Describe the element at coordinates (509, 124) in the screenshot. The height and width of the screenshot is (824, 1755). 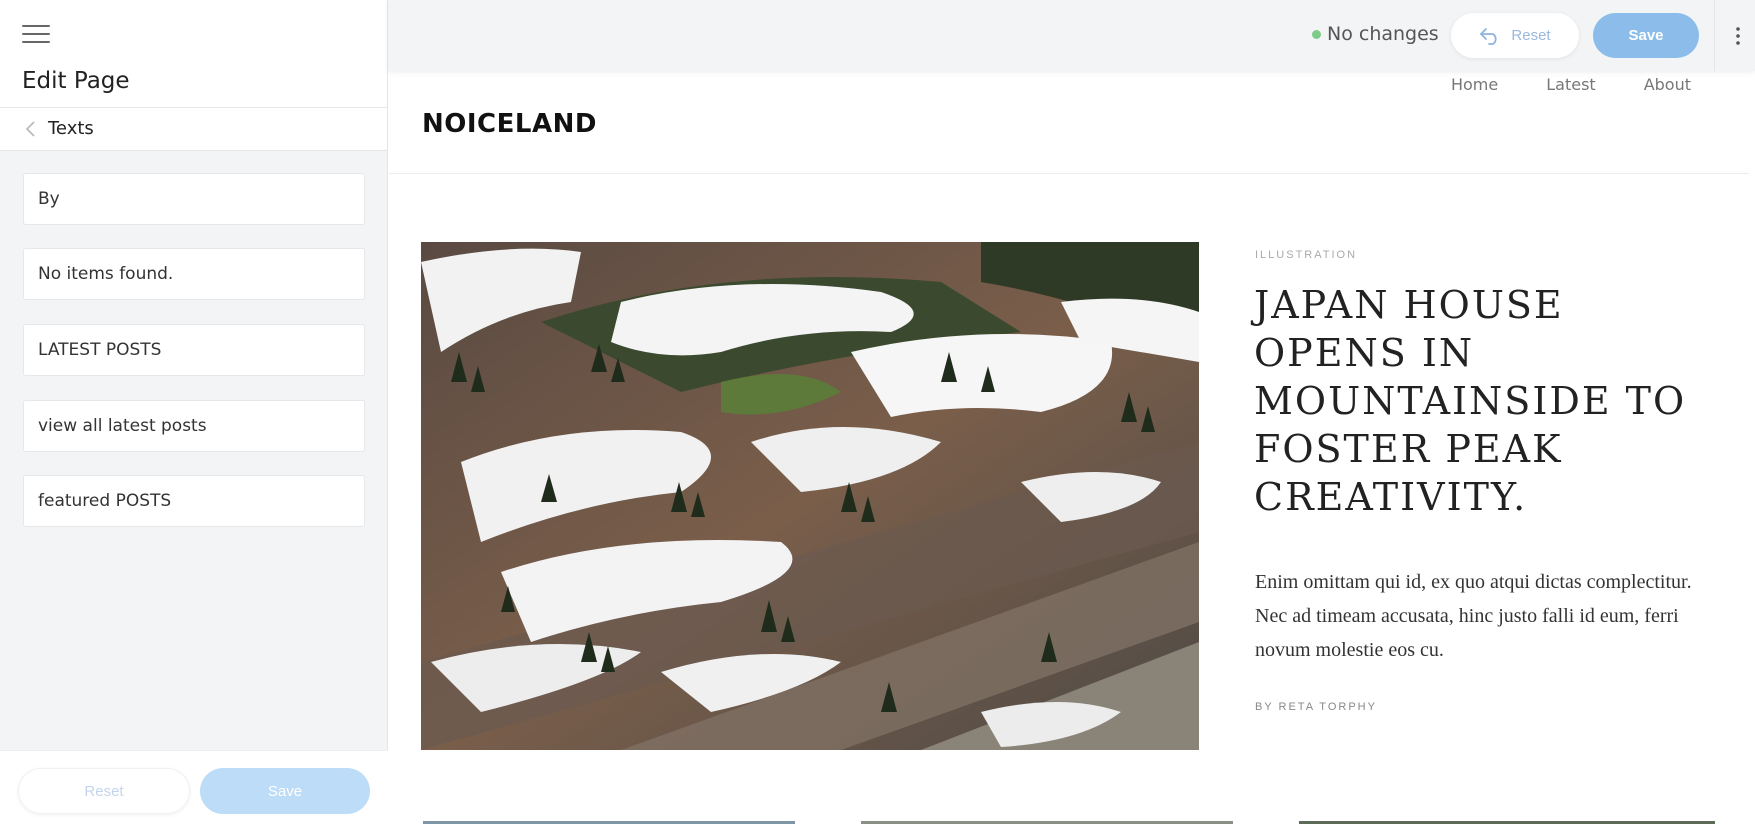
I see `site-logo: NOICELAND` at that location.